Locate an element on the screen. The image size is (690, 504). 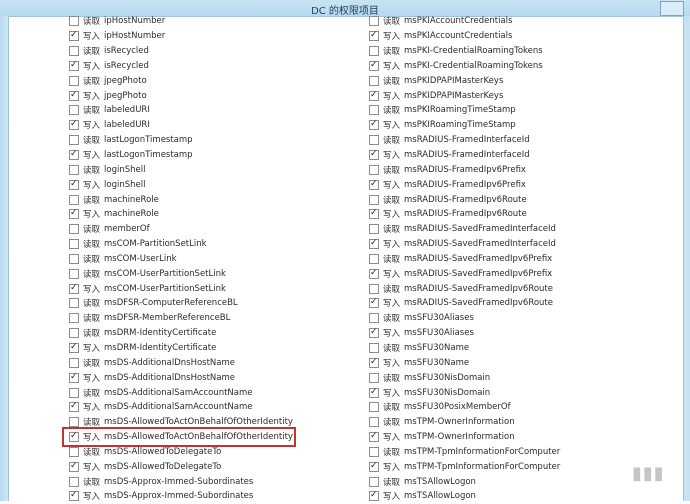
permission-row: 读取 msDFSR-ComputerReferenceBL is located at coordinates (219, 303).